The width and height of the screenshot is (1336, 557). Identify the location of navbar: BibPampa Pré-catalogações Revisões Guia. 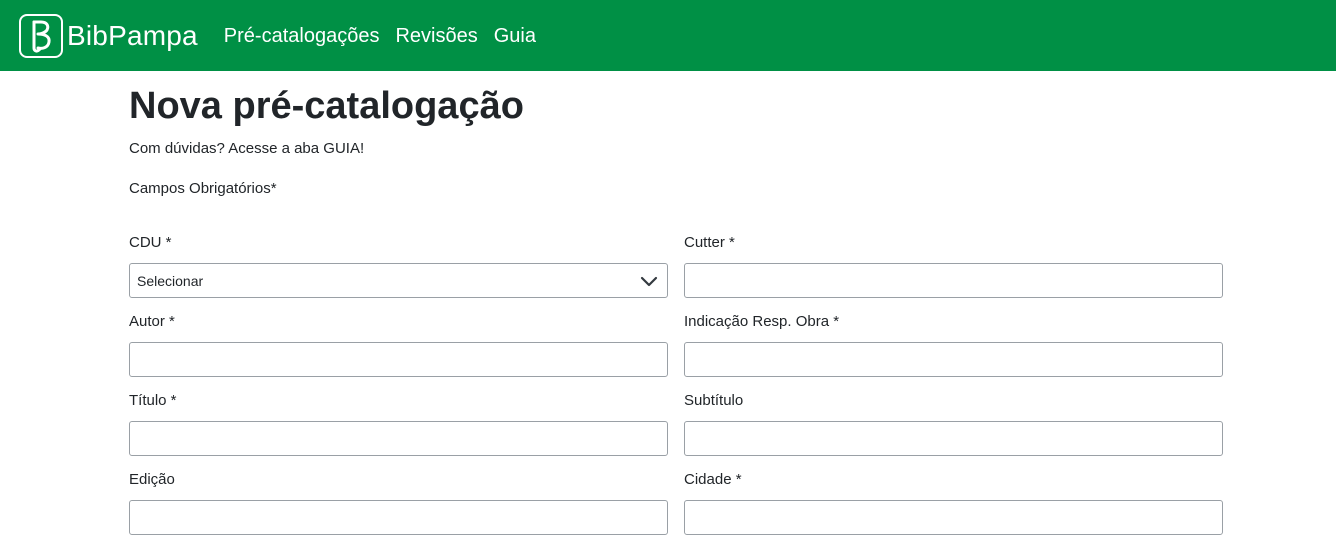
(668, 35).